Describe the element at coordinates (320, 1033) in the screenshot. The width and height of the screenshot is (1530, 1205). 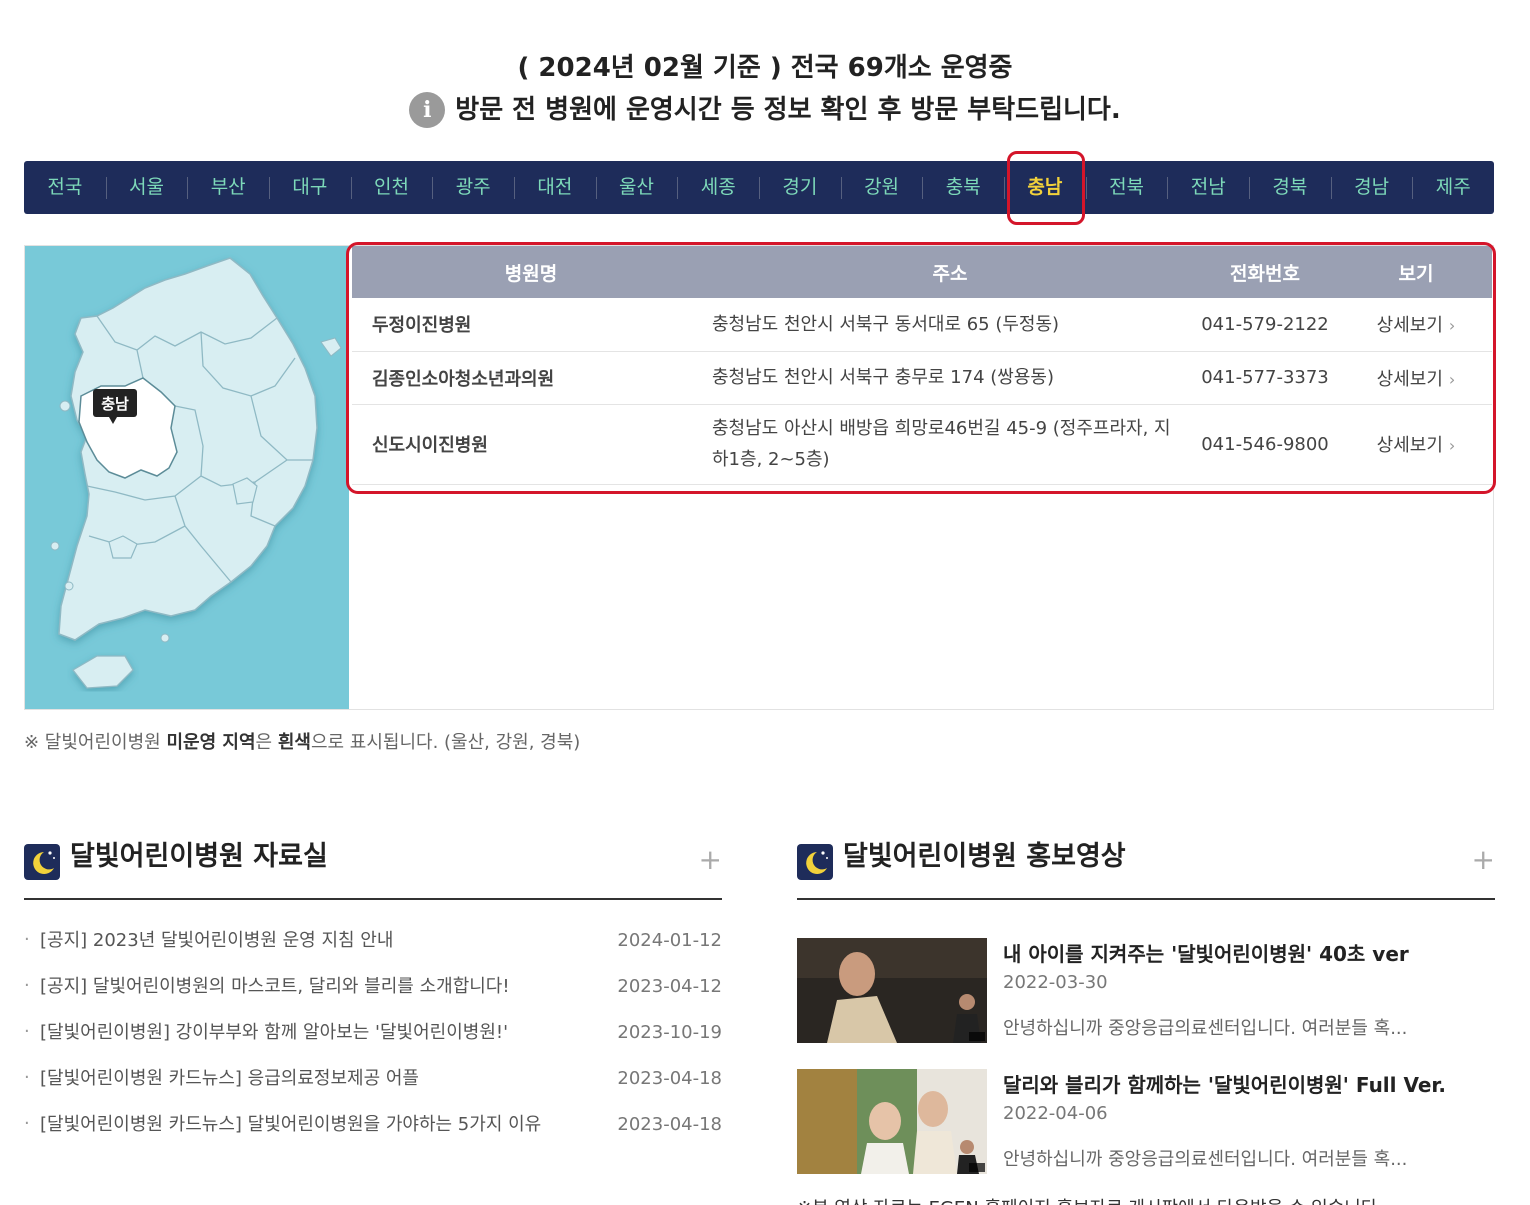
I see `list-item-title: [달빛어린이병원] 강이부부와 함께 알아보는 '달빛어린이병원!'` at that location.